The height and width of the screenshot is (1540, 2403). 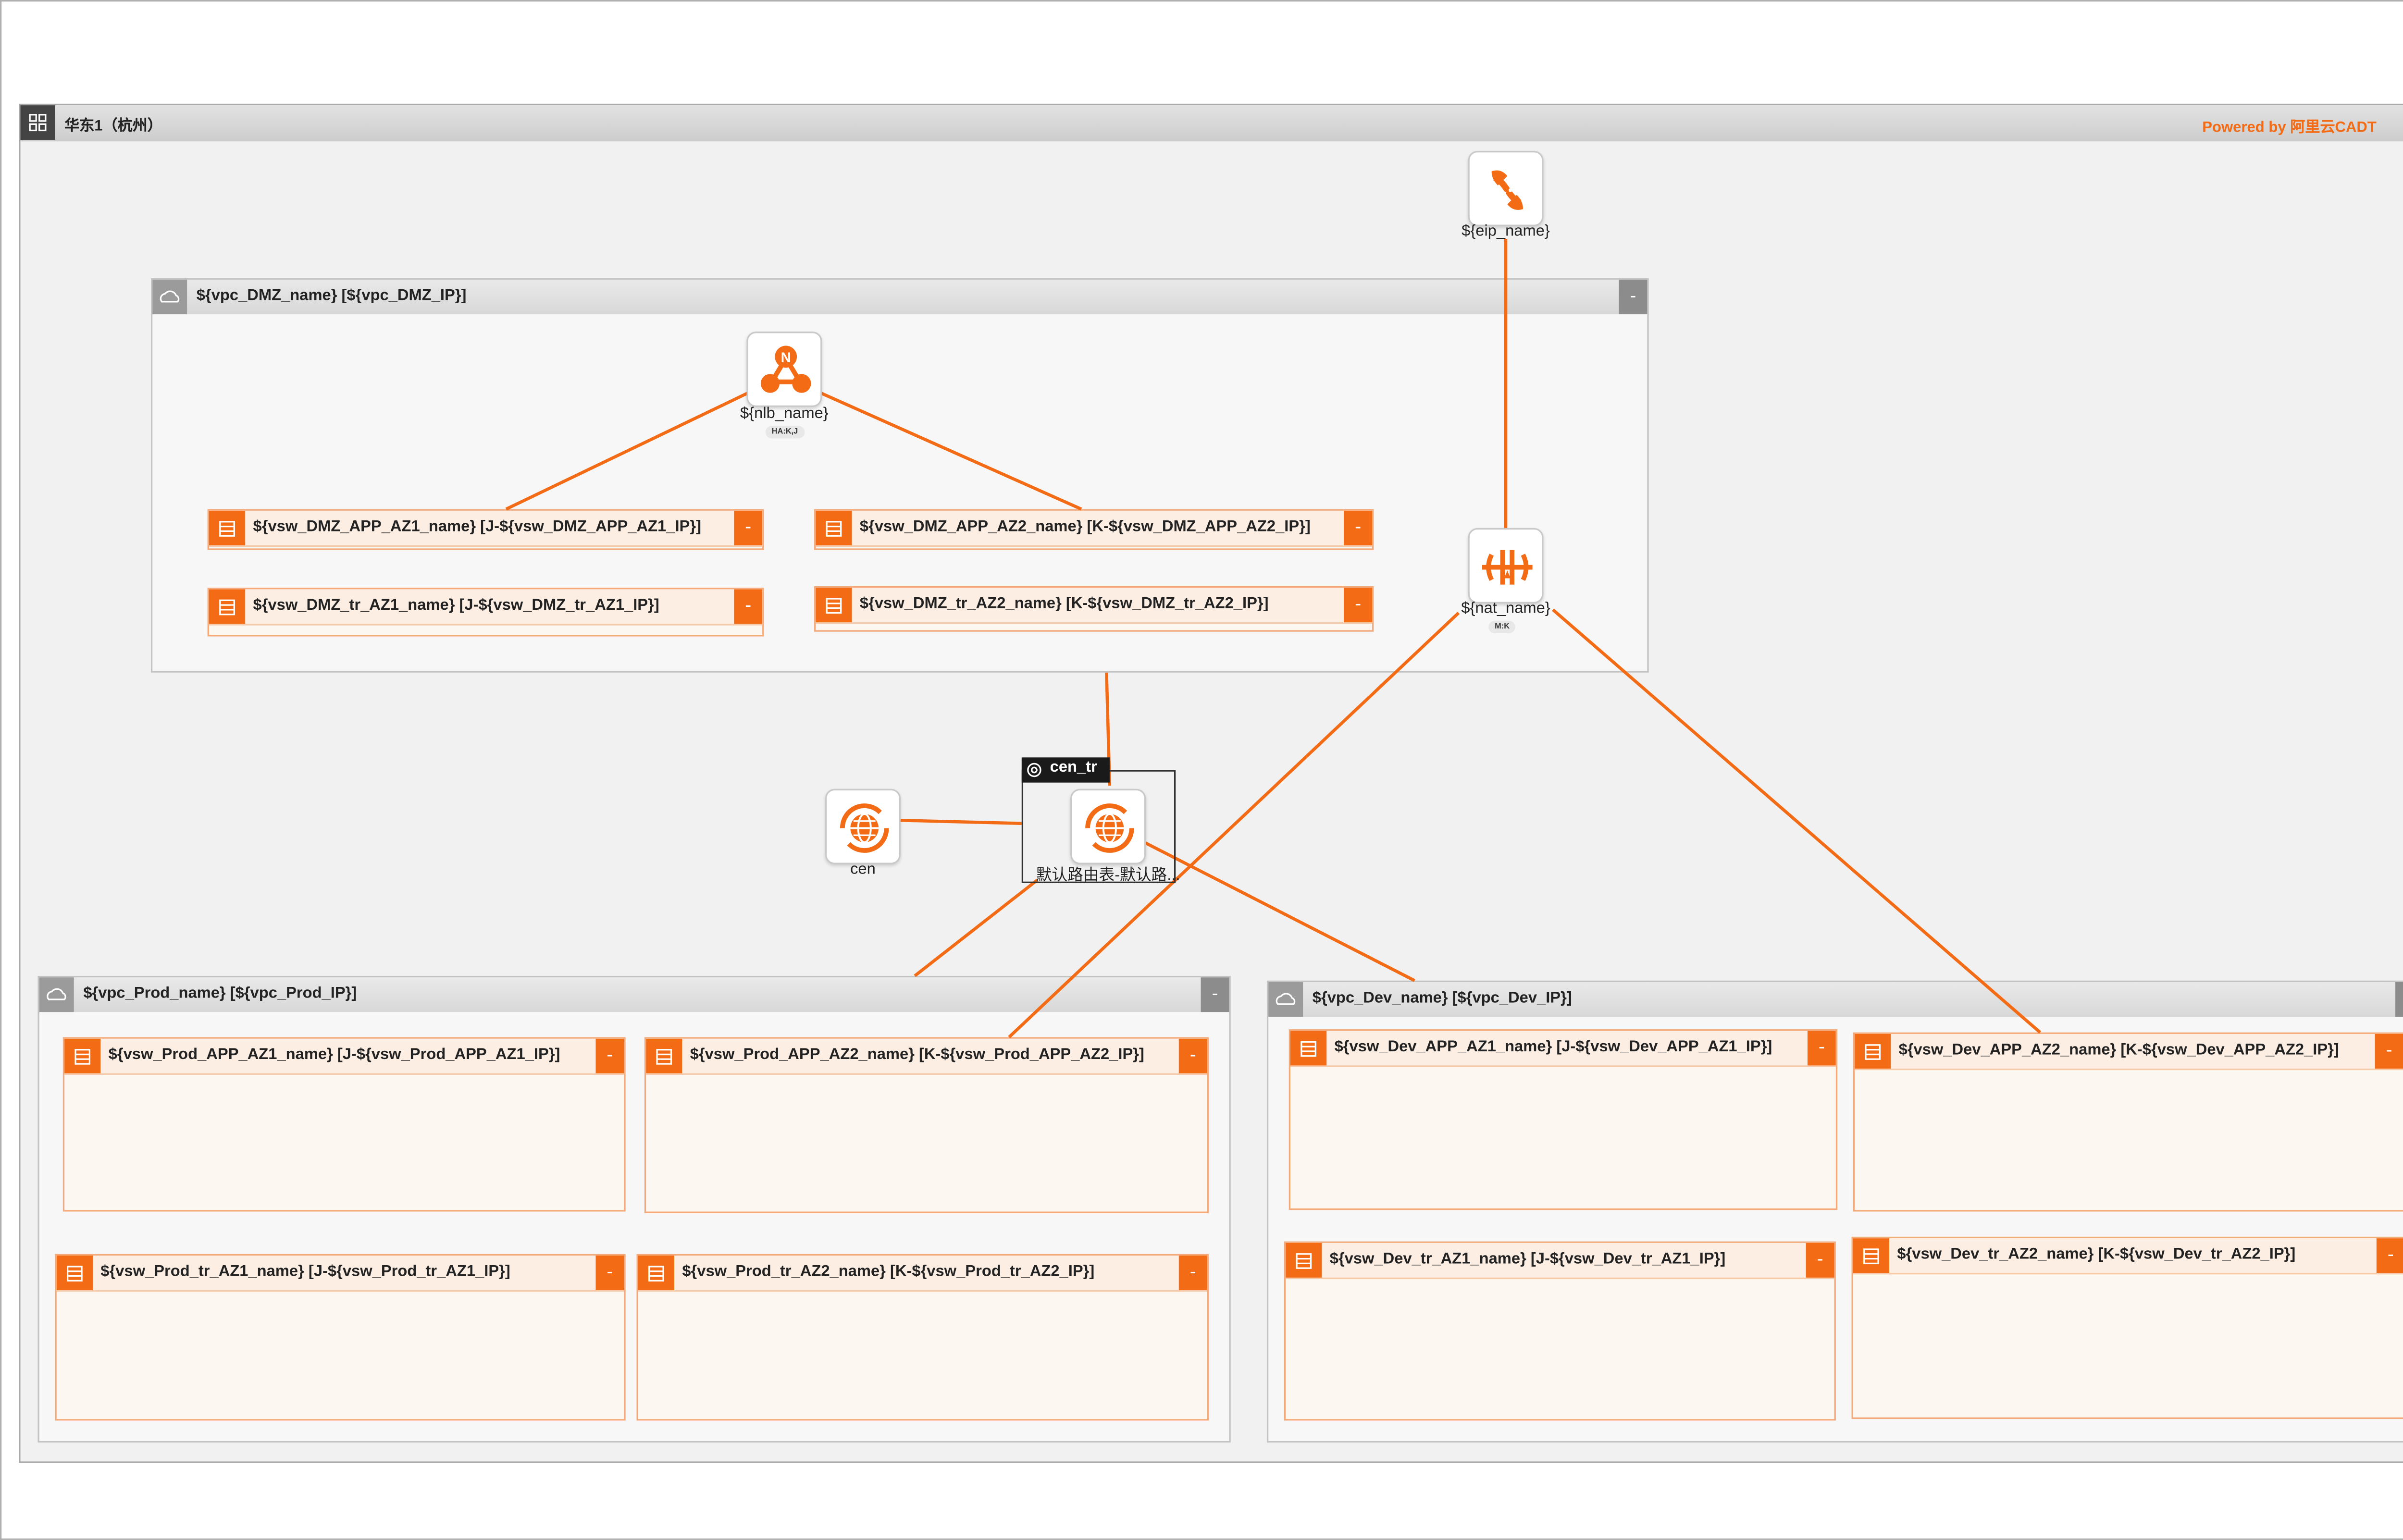 What do you see at coordinates (1506, 232) in the screenshot?
I see `eip-label: ${eip_name}` at bounding box center [1506, 232].